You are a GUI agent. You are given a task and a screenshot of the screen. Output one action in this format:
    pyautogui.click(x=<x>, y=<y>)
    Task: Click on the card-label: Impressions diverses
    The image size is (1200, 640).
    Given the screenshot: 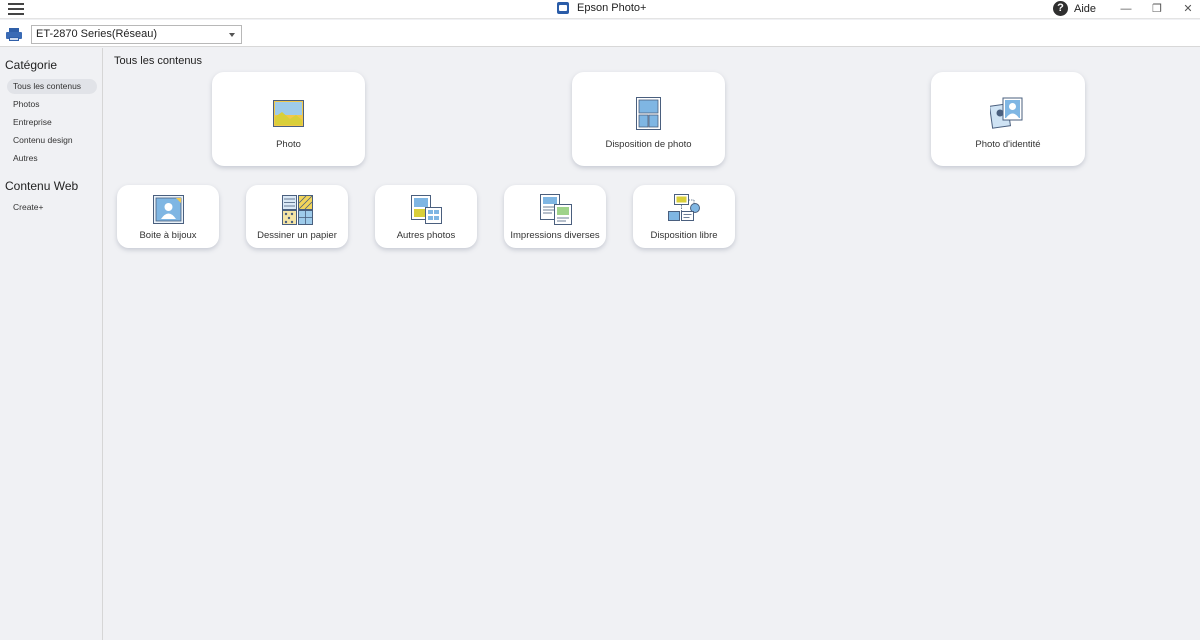 What is the action you would take?
    pyautogui.click(x=555, y=235)
    